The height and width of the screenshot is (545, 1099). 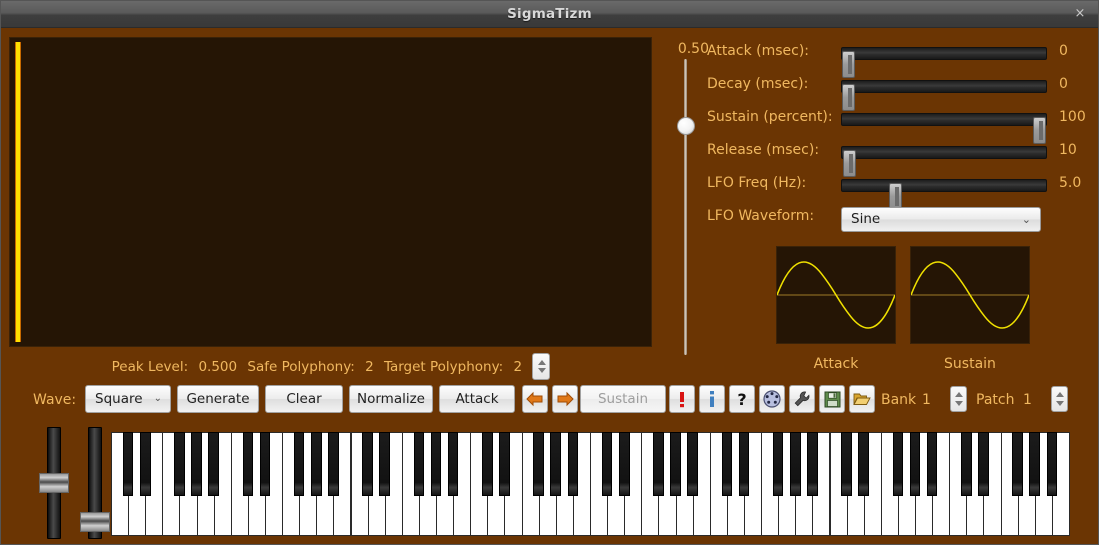 I want to click on wave-preview-sustain, so click(x=970, y=295).